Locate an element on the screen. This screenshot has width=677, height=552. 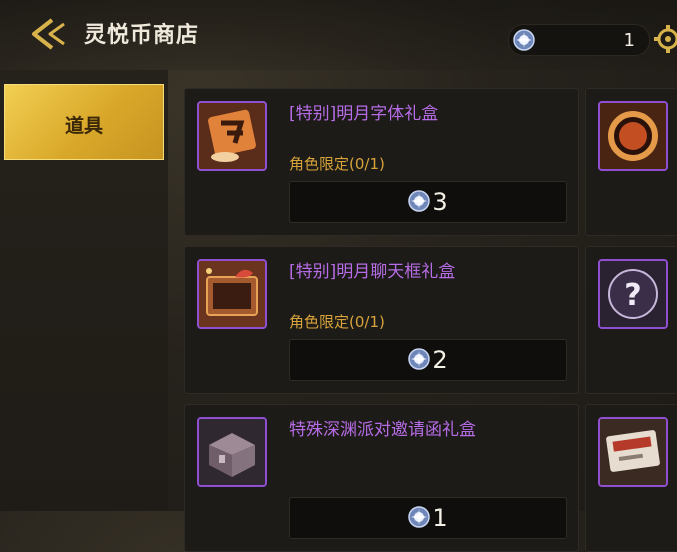
mystery-orb-icon: ? is located at coordinates (633, 294).